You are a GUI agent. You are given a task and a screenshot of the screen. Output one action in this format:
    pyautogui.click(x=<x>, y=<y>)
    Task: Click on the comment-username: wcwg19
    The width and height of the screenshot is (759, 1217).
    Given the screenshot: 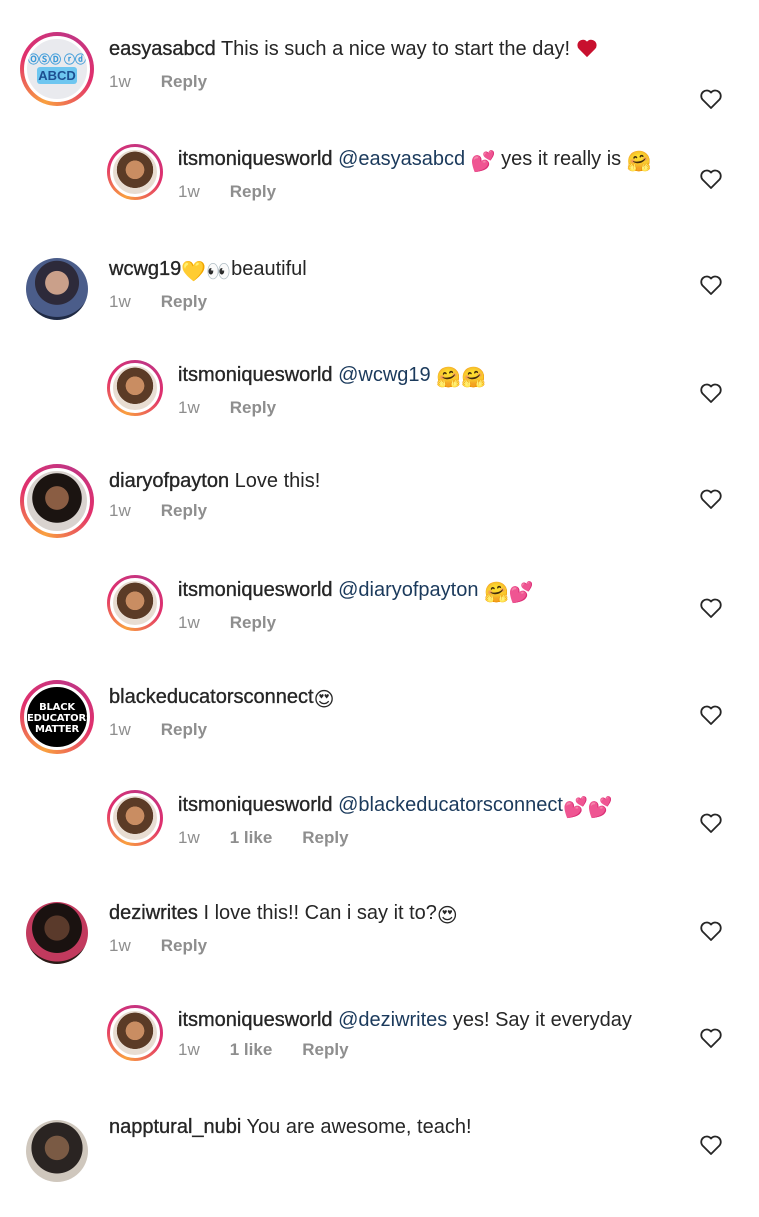 What is the action you would take?
    pyautogui.click(x=145, y=269)
    